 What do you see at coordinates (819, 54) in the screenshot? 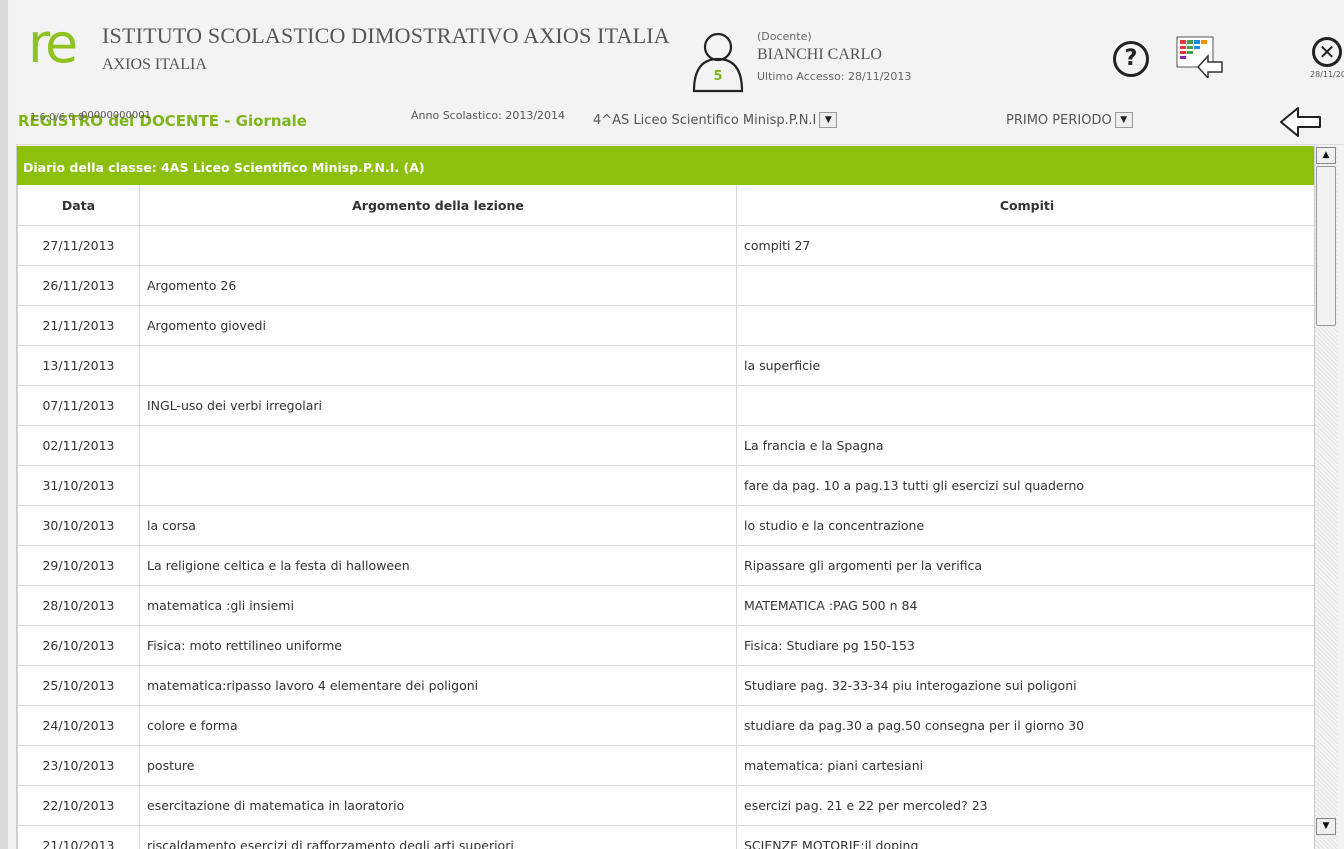
I see `user-name: BIANCHI CARLO` at bounding box center [819, 54].